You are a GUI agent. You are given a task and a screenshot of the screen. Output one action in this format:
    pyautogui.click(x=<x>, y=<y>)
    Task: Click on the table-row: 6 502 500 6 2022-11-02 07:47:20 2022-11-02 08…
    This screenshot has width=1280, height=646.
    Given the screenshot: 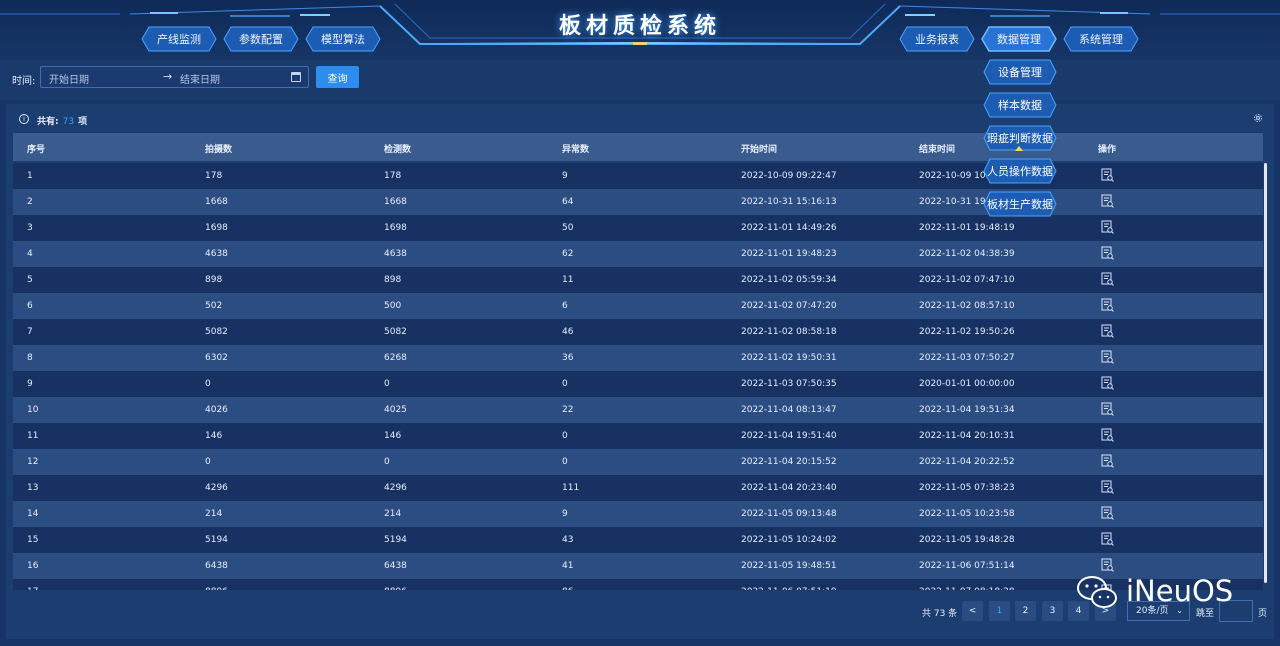 What is the action you would take?
    pyautogui.click(x=638, y=306)
    